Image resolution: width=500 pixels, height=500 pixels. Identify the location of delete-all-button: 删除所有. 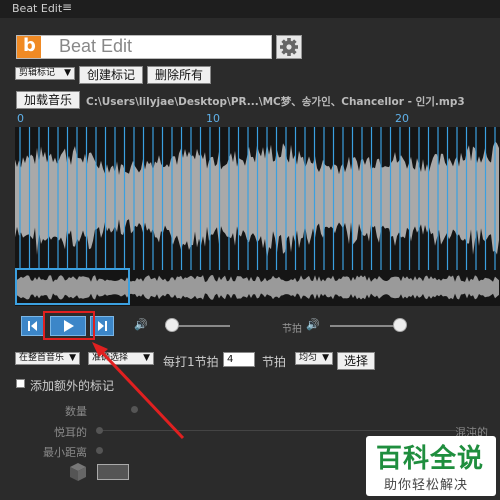
(179, 75).